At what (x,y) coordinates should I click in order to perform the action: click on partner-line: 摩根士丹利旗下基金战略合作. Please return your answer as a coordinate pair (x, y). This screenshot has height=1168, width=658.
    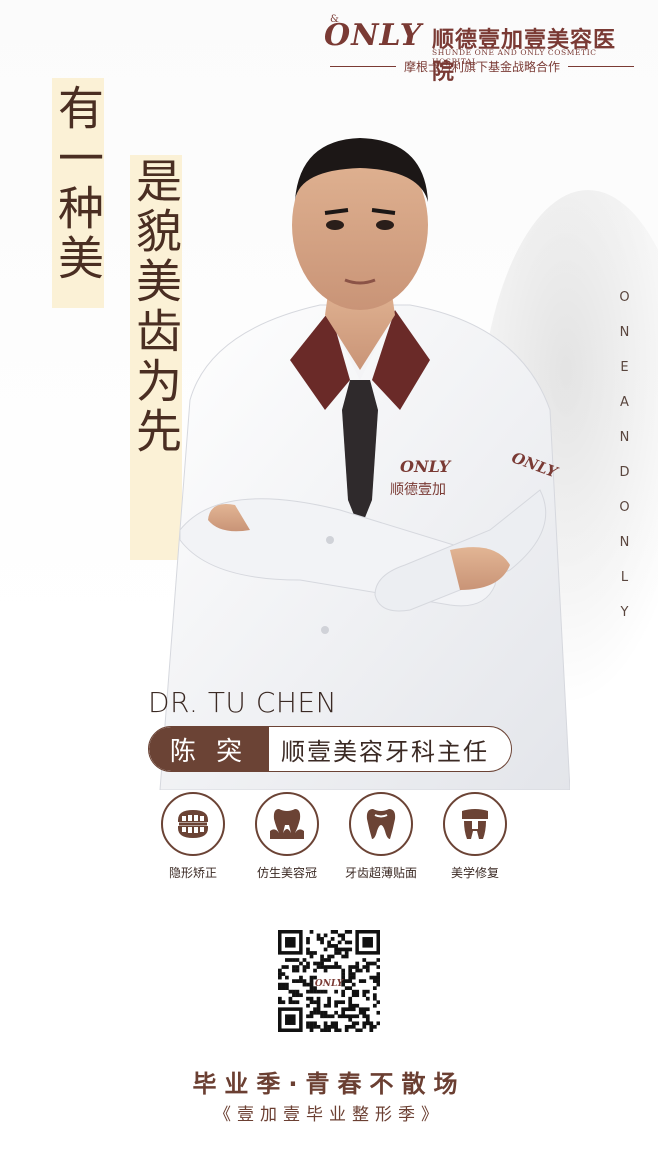
    Looking at the image, I should click on (482, 66).